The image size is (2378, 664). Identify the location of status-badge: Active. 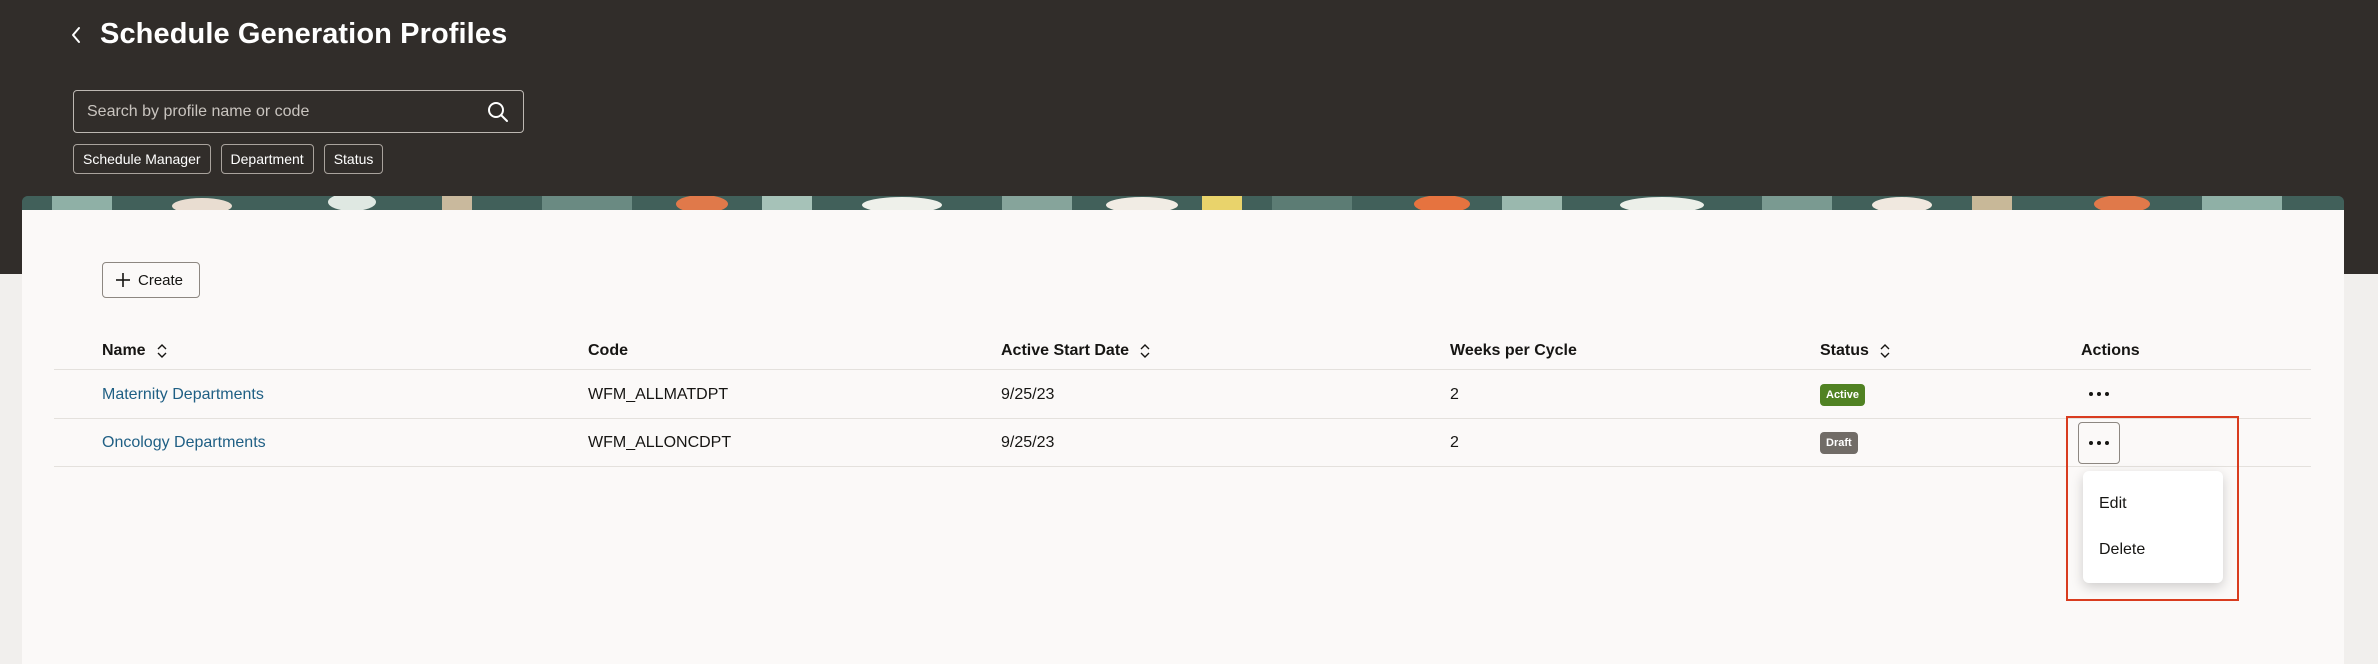
(1843, 395).